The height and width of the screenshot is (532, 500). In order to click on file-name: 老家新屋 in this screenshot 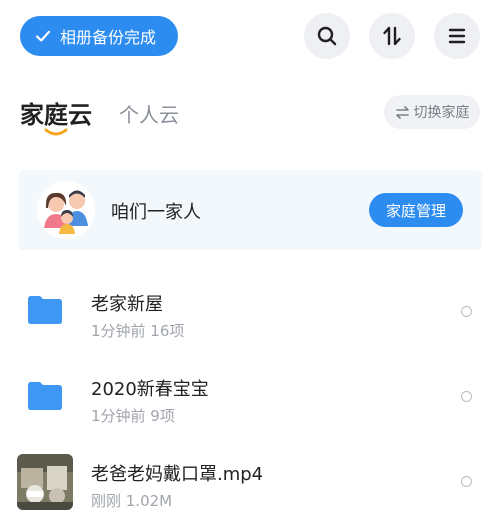, I will do `click(127, 304)`.